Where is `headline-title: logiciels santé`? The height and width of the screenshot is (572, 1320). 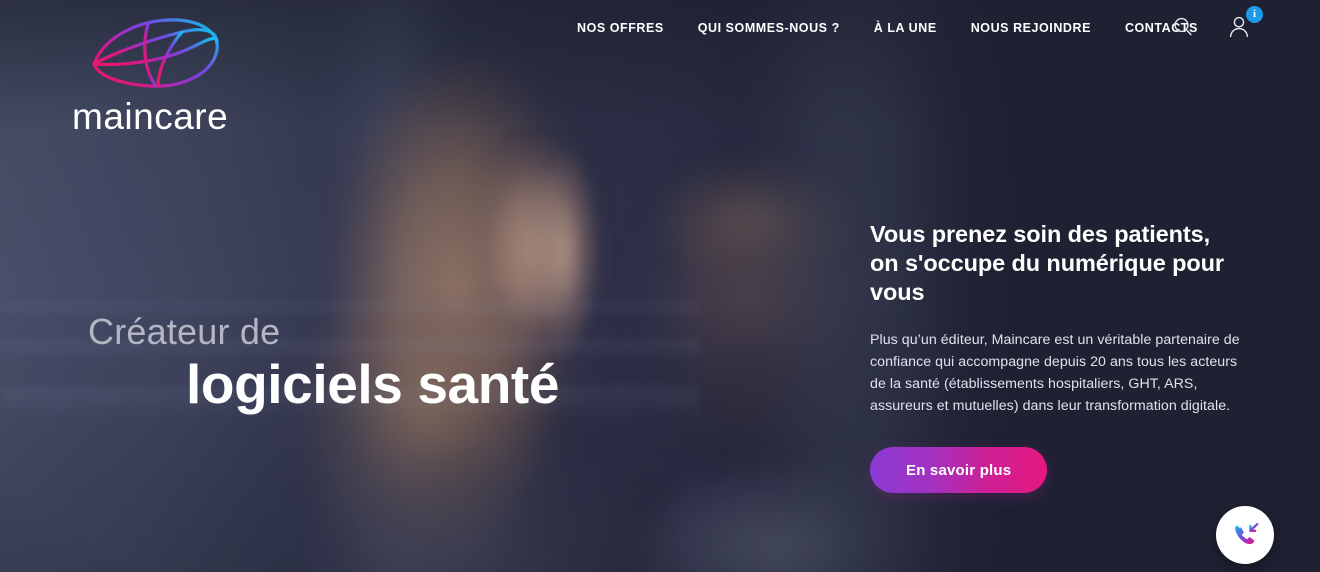
headline-title: logiciels santé is located at coordinates (373, 383).